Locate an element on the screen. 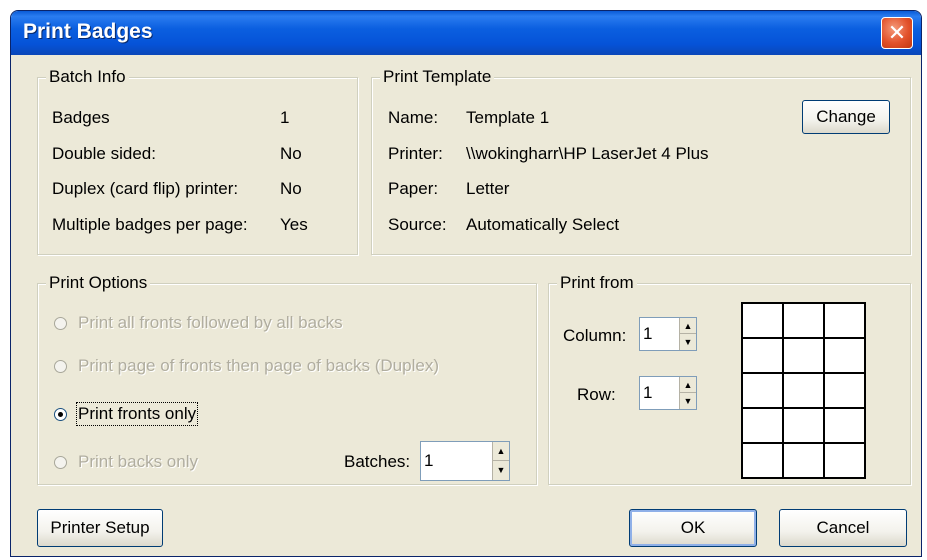 This screenshot has height=560, width=927. radio-selected-dot is located at coordinates (60, 414).